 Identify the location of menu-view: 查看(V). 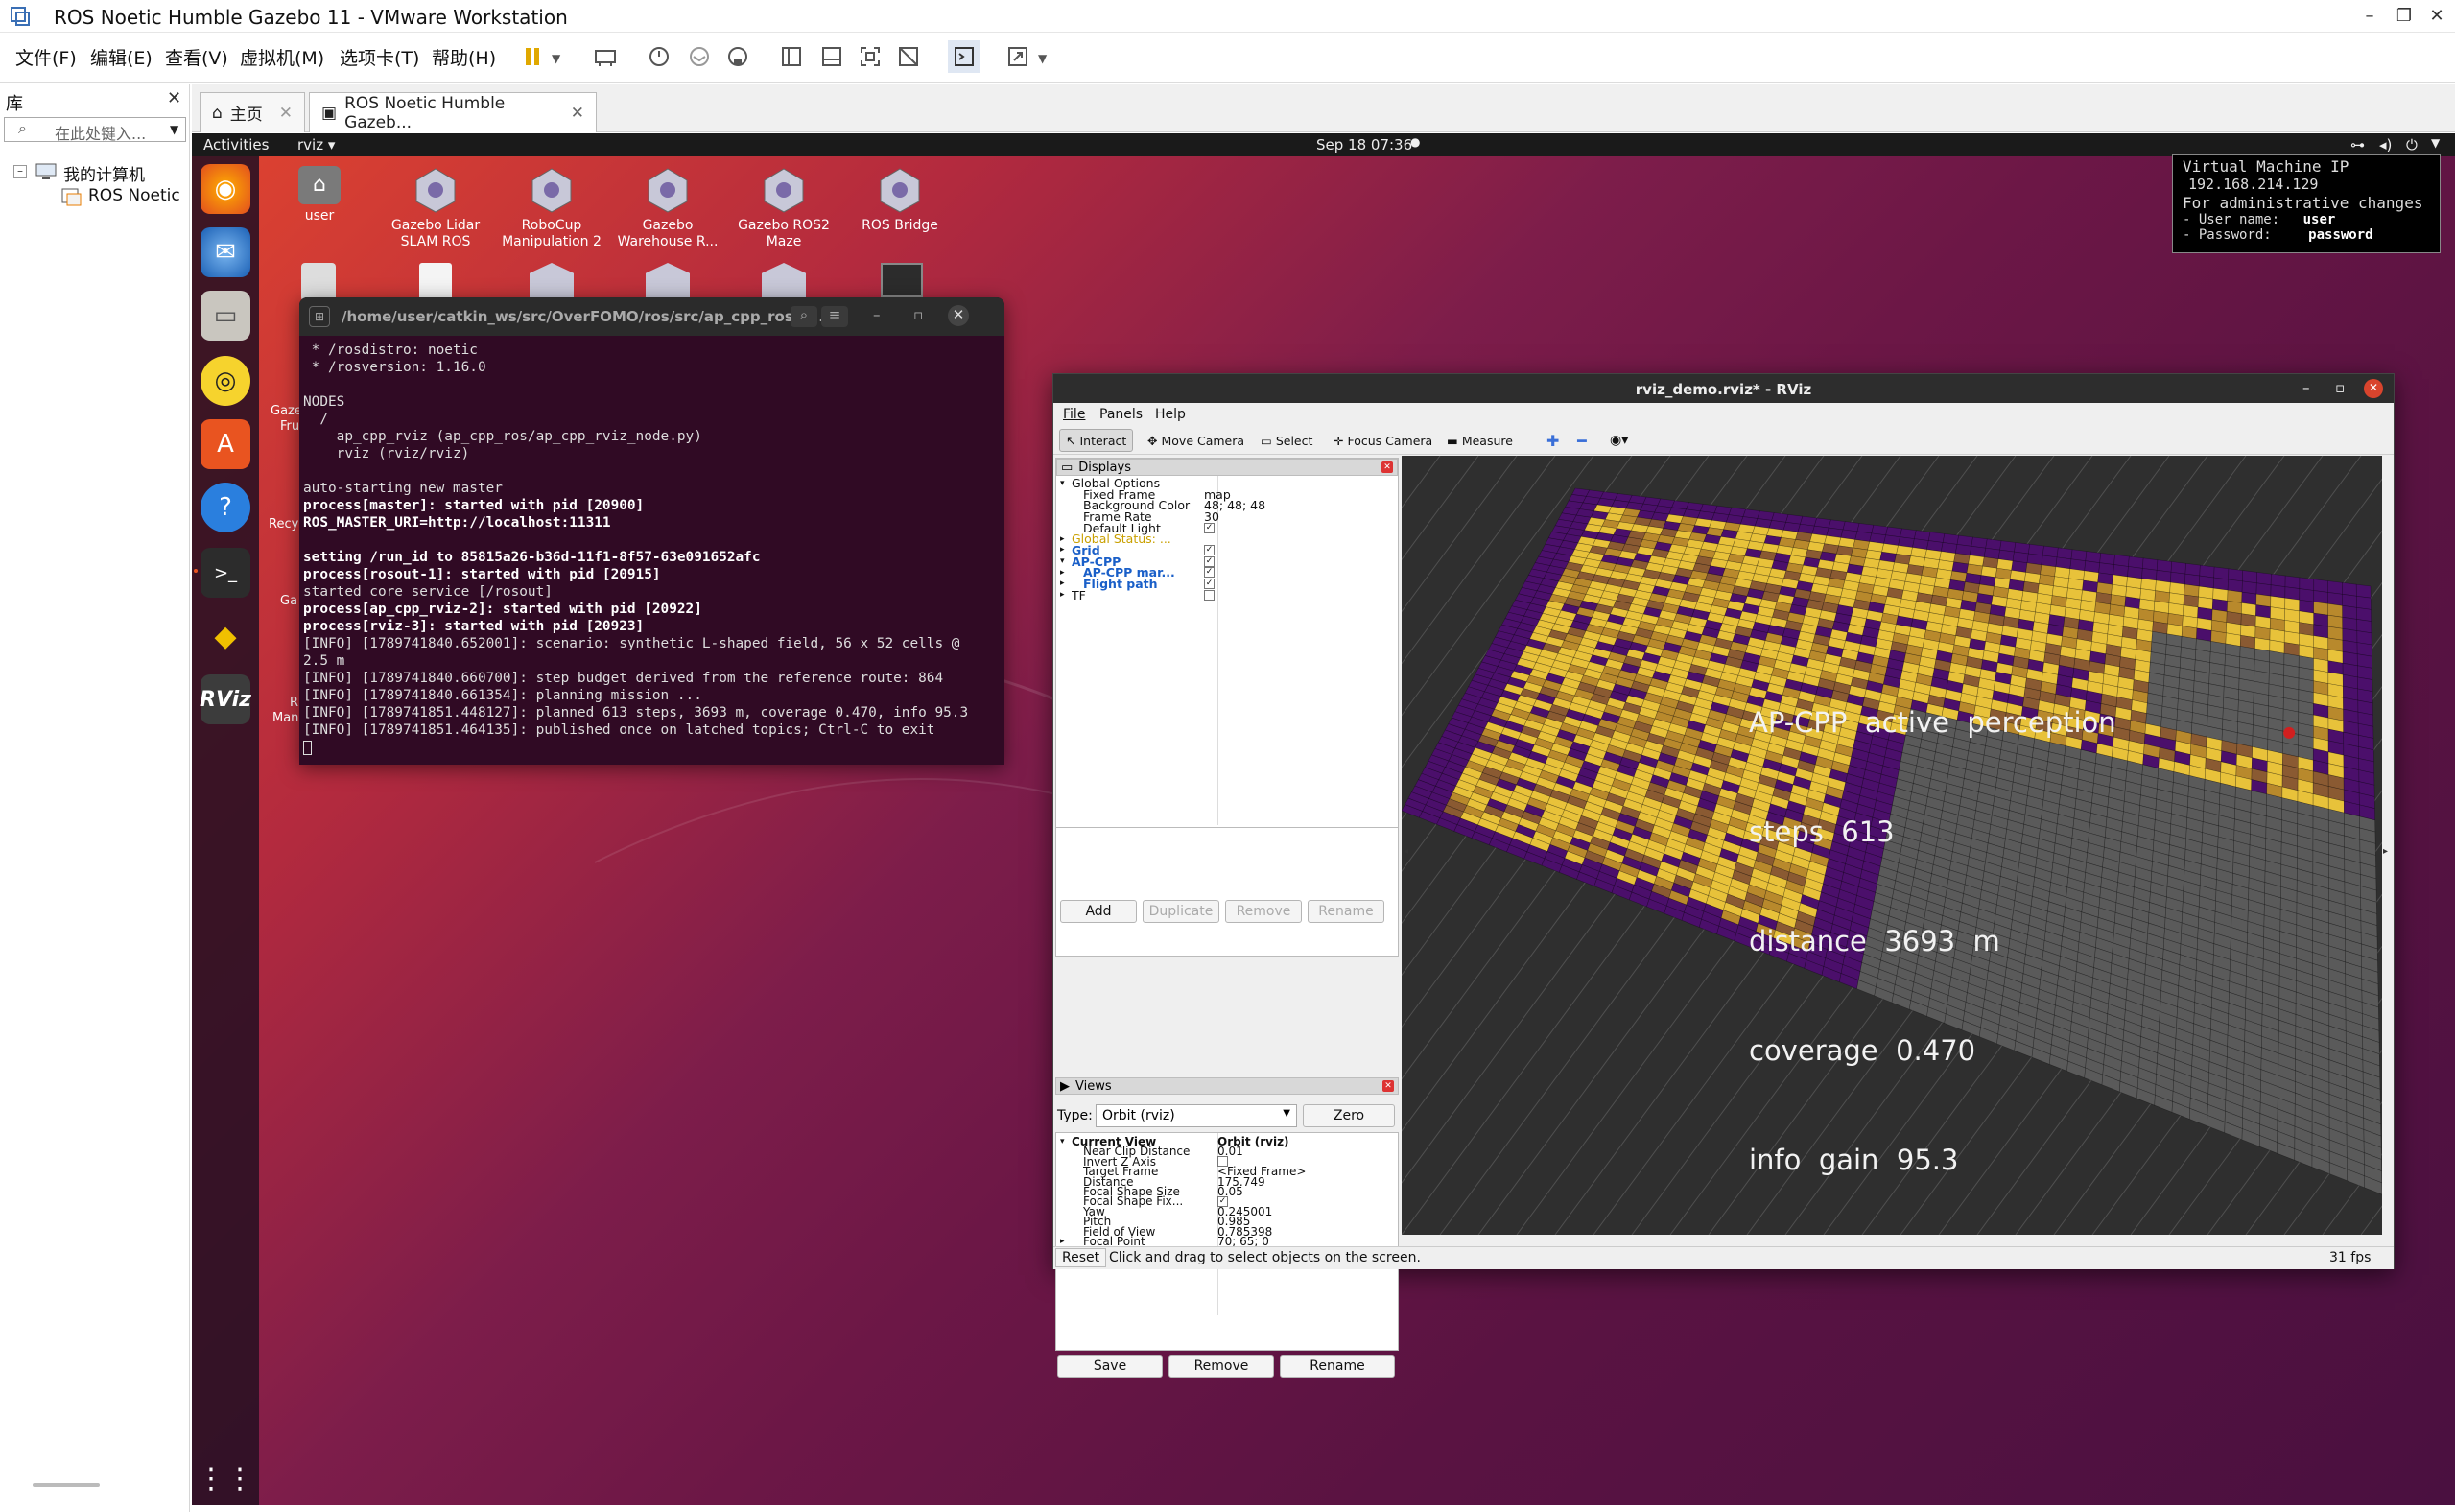
(197, 57).